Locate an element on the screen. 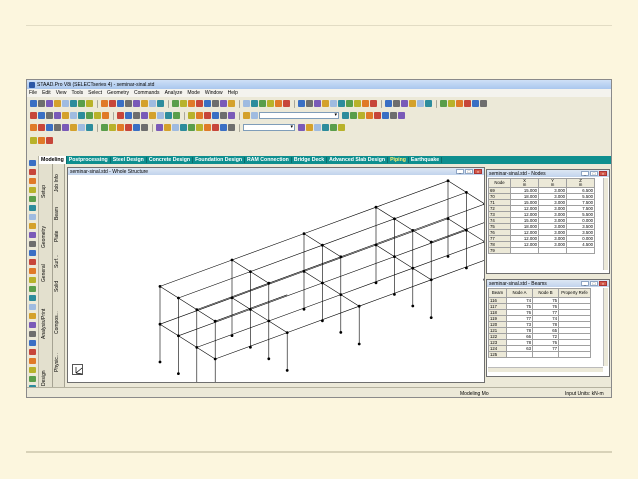 This screenshot has width=638, height=479. page-tab-geometry: Geometry is located at coordinates (44, 237).